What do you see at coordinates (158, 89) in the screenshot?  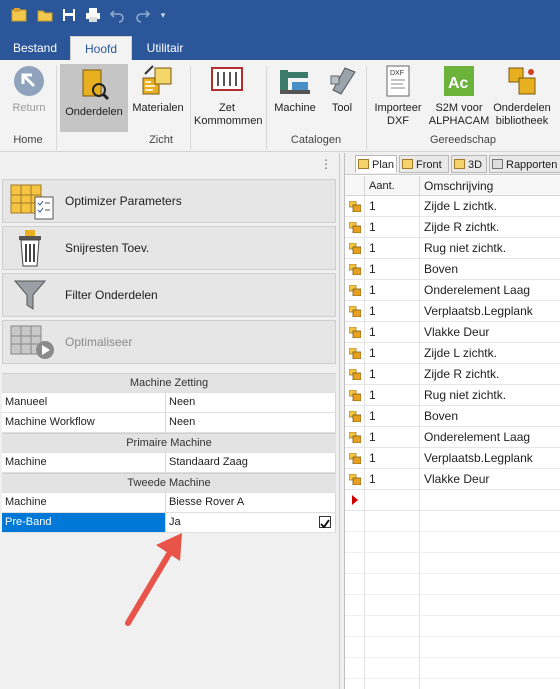 I see `materialen-button: Materialen` at bounding box center [158, 89].